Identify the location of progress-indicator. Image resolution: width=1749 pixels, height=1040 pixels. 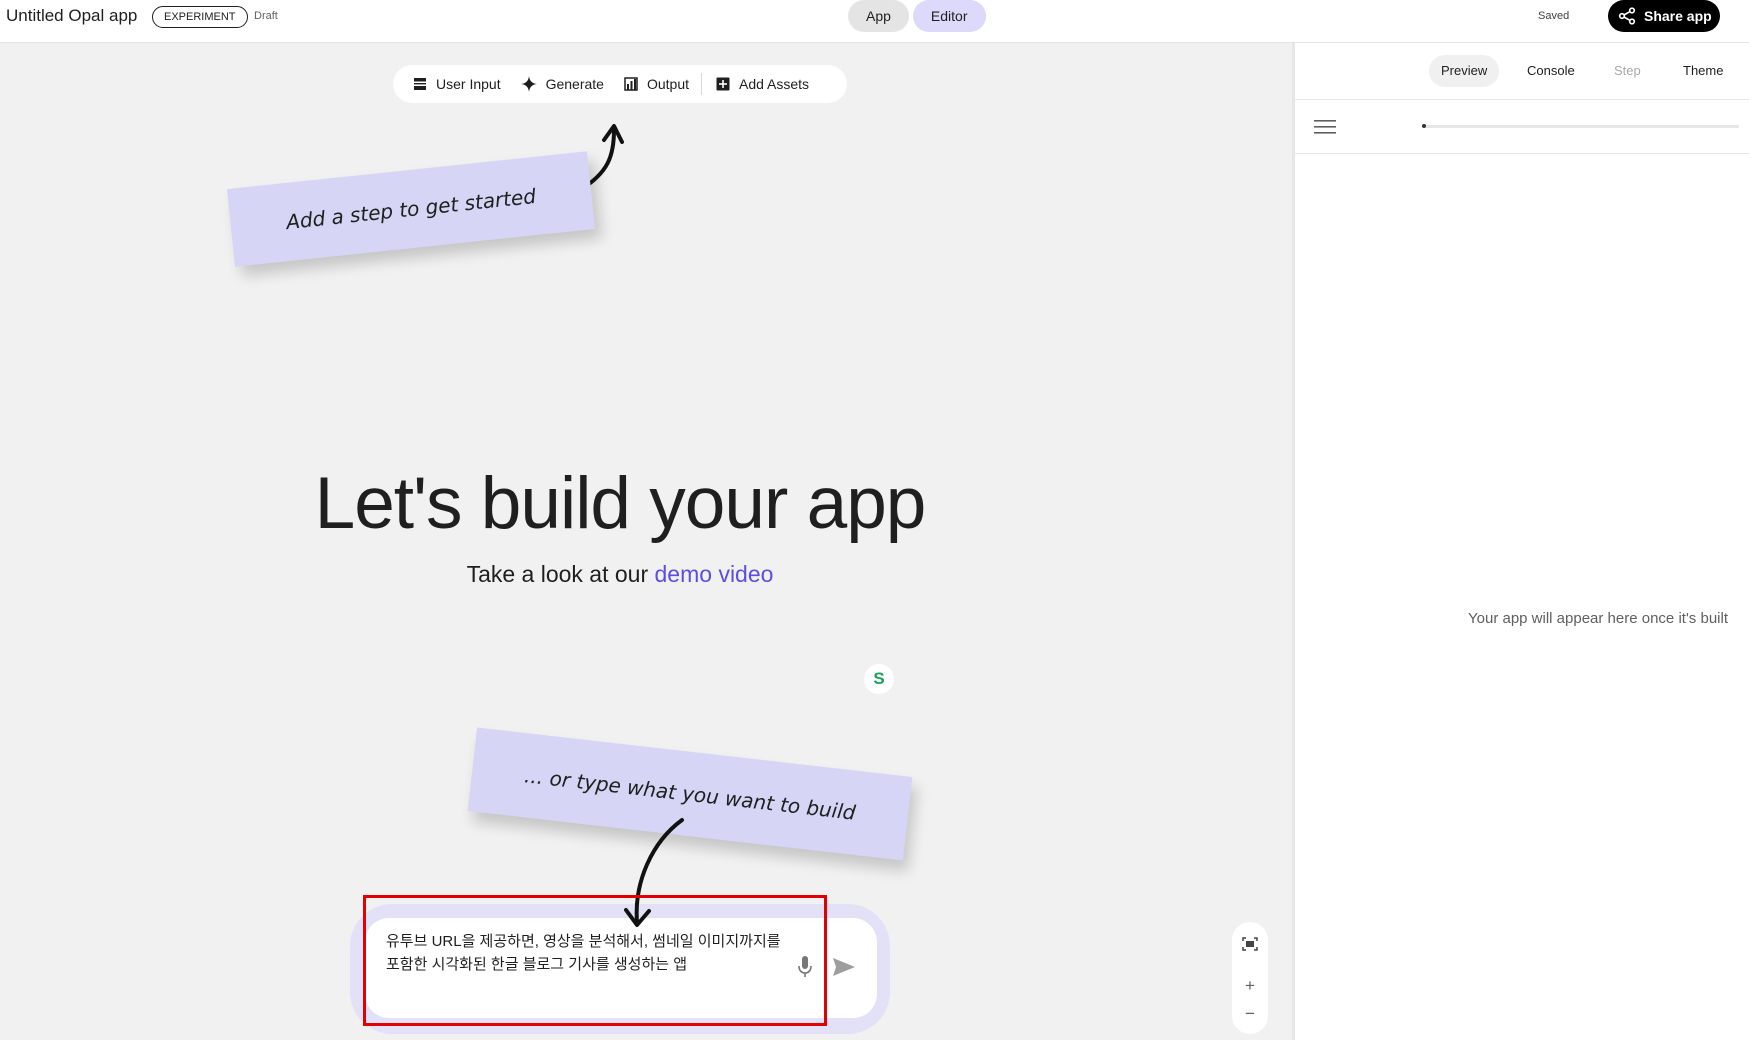
(1424, 126).